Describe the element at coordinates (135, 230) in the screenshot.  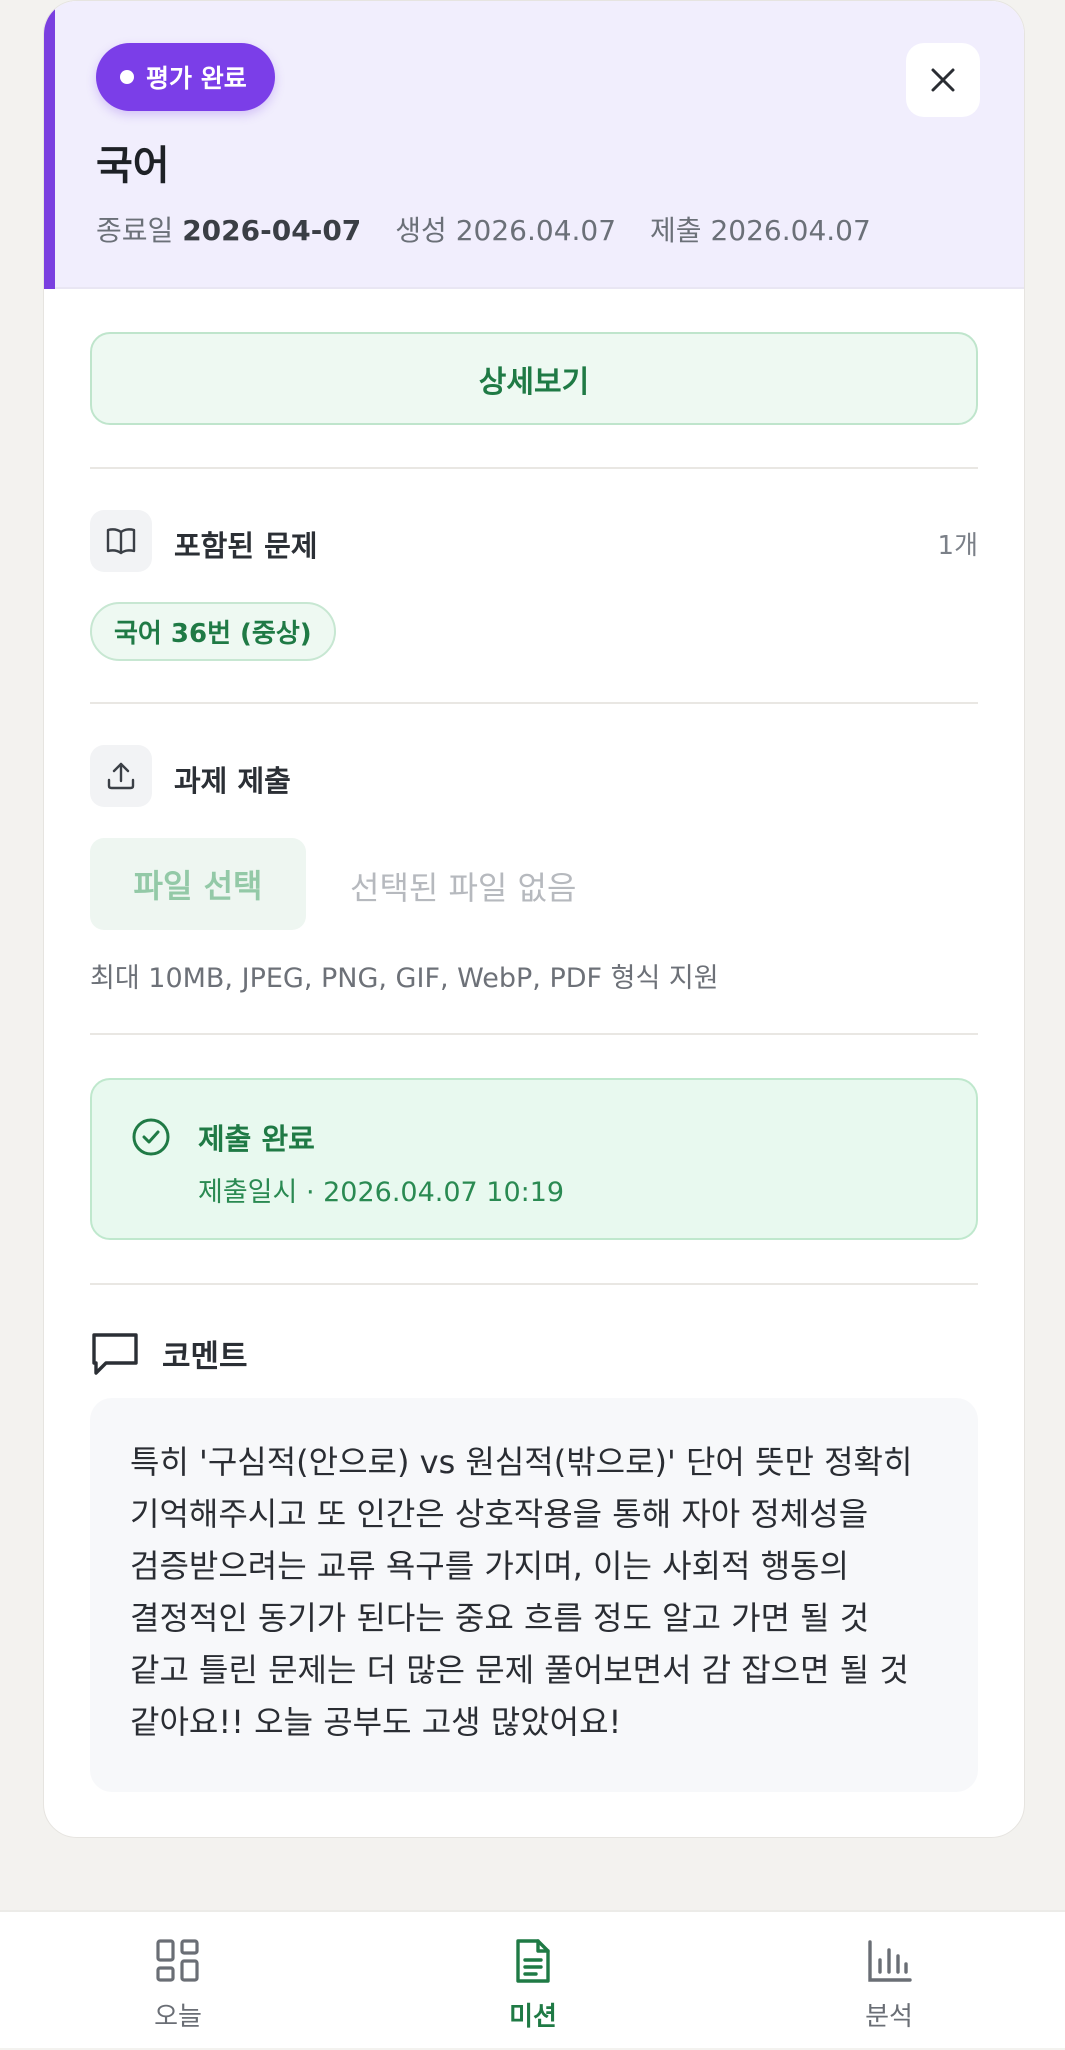
I see `due-label: 종료일` at that location.